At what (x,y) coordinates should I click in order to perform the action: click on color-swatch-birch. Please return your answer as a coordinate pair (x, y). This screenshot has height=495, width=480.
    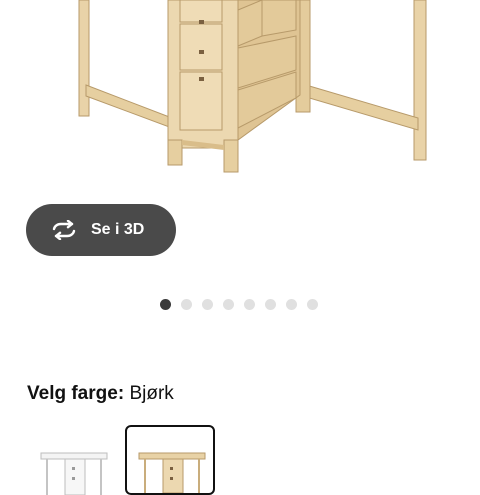
    Looking at the image, I should click on (170, 460).